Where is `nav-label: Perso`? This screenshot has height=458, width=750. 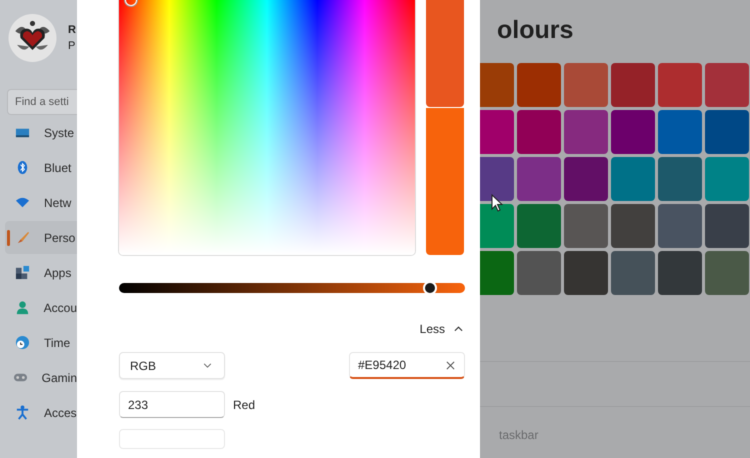
nav-label: Perso is located at coordinates (60, 237).